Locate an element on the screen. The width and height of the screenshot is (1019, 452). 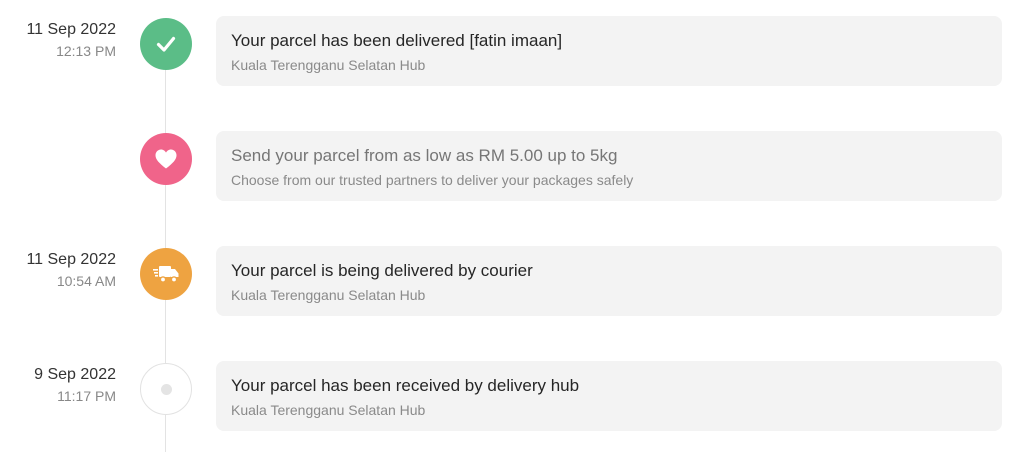
pending-dot-icon is located at coordinates (166, 389).